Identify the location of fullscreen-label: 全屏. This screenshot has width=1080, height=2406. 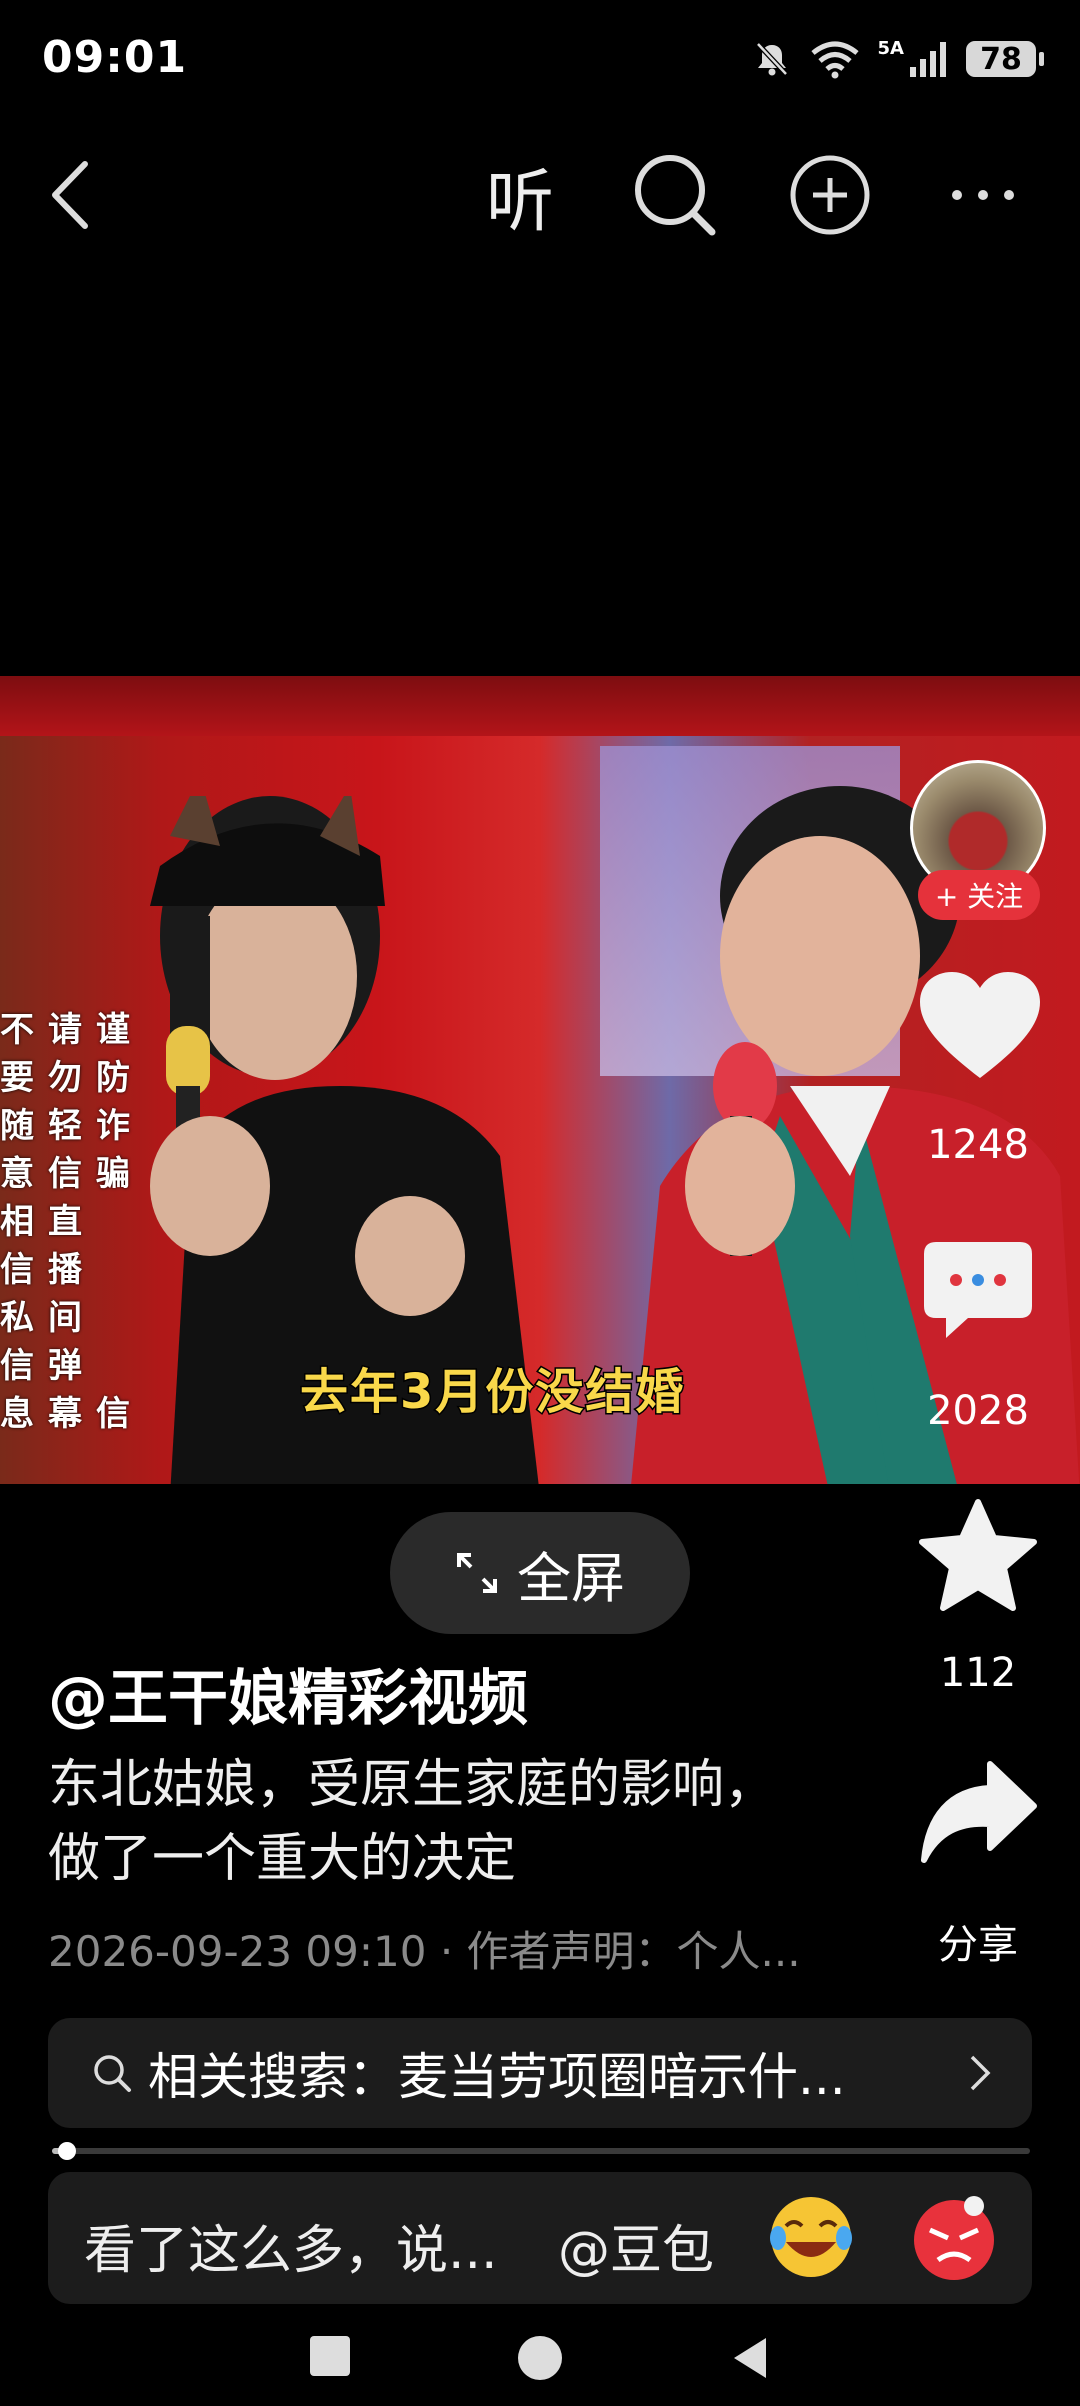
(571, 1578).